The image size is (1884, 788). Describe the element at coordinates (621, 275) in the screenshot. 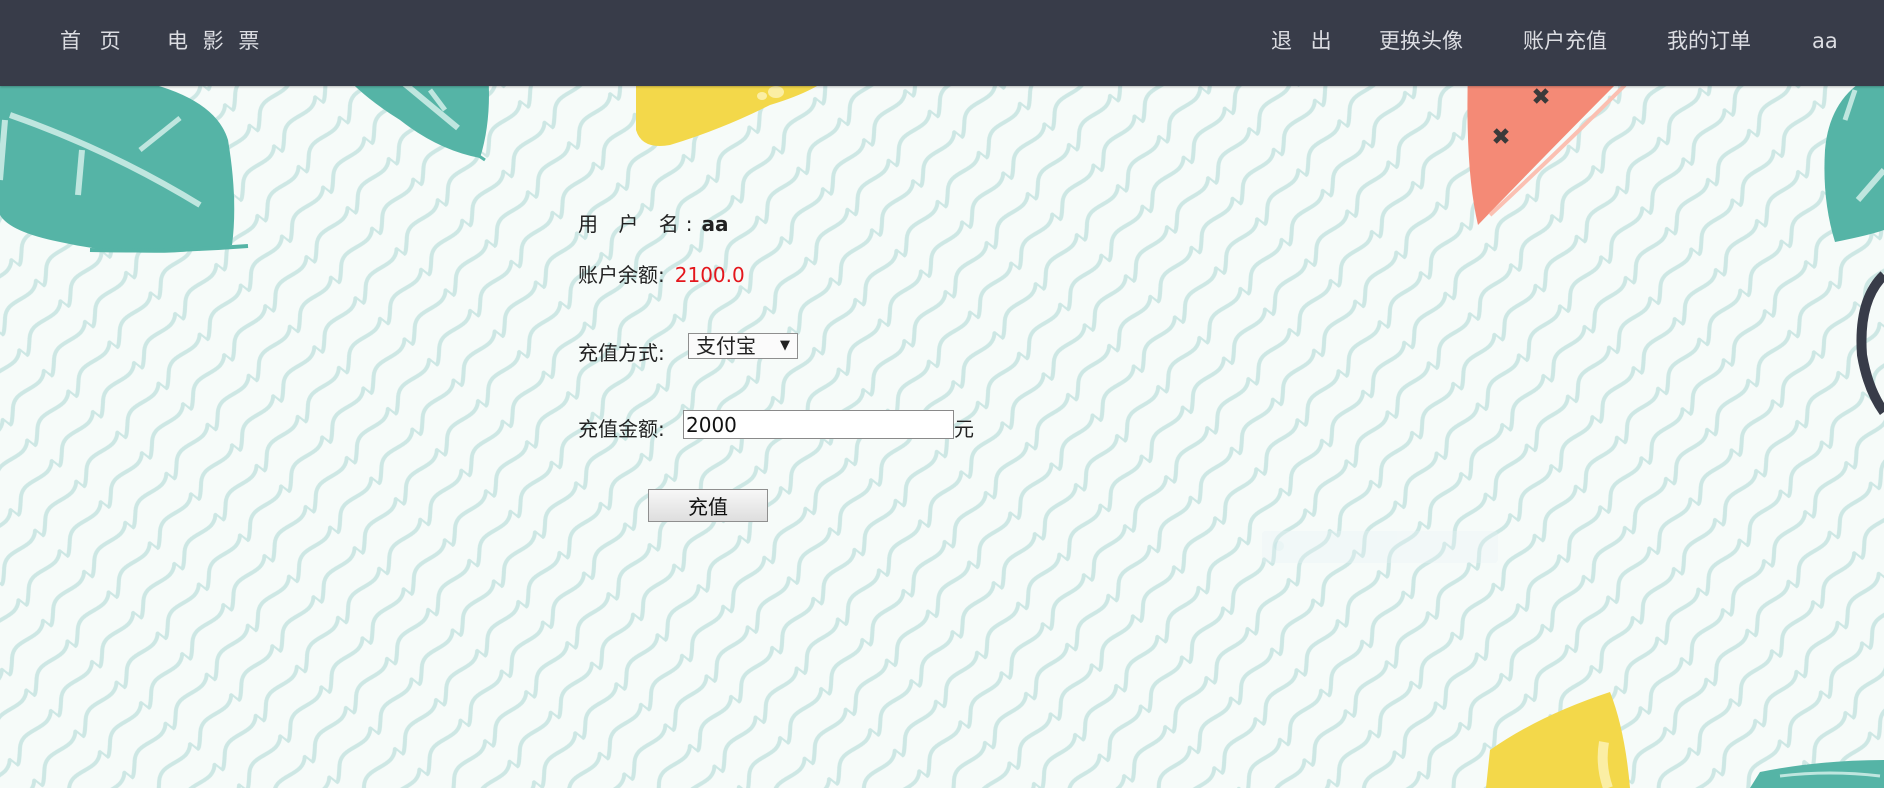

I see `balance-label: 账户余额:` at that location.